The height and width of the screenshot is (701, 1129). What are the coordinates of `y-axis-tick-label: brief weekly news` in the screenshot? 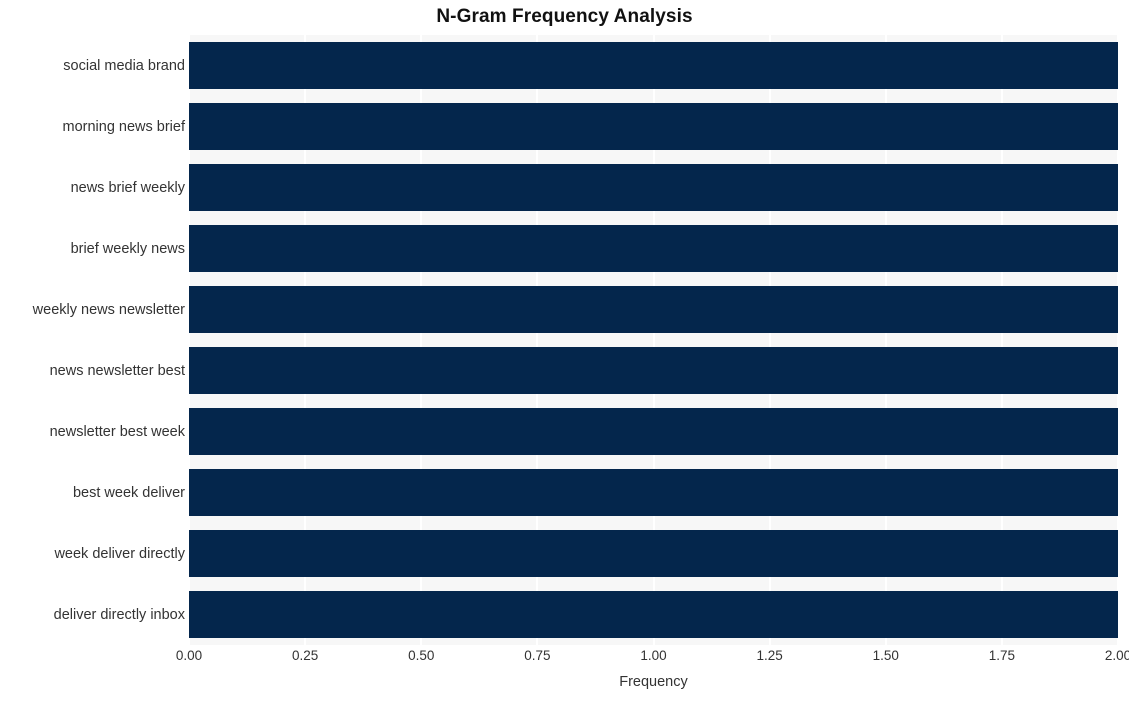 It's located at (127, 248).